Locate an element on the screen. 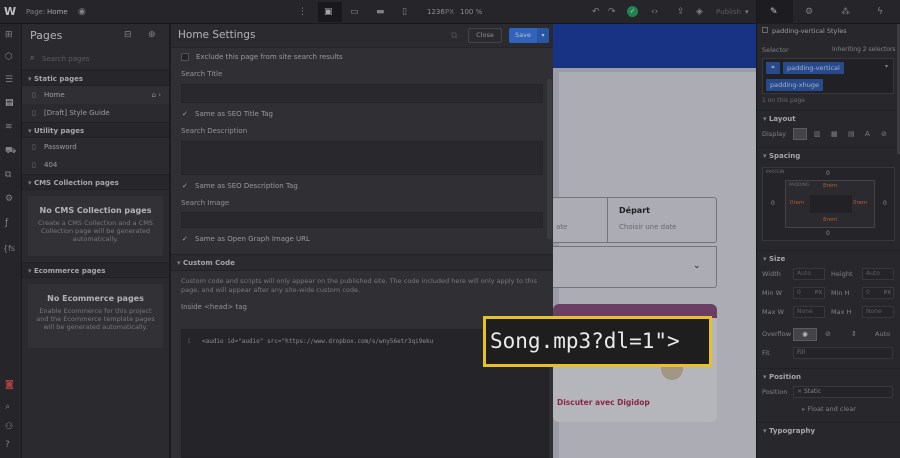  search-image-input is located at coordinates (362, 220).